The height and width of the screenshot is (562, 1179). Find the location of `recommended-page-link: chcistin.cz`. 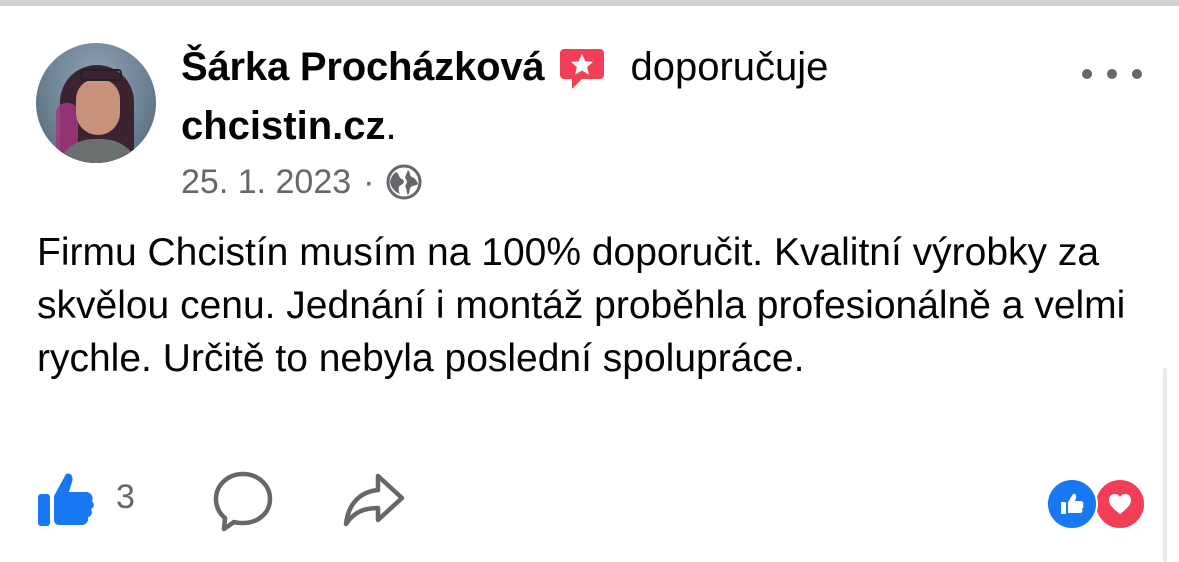

recommended-page-link: chcistin.cz is located at coordinates (283, 126).